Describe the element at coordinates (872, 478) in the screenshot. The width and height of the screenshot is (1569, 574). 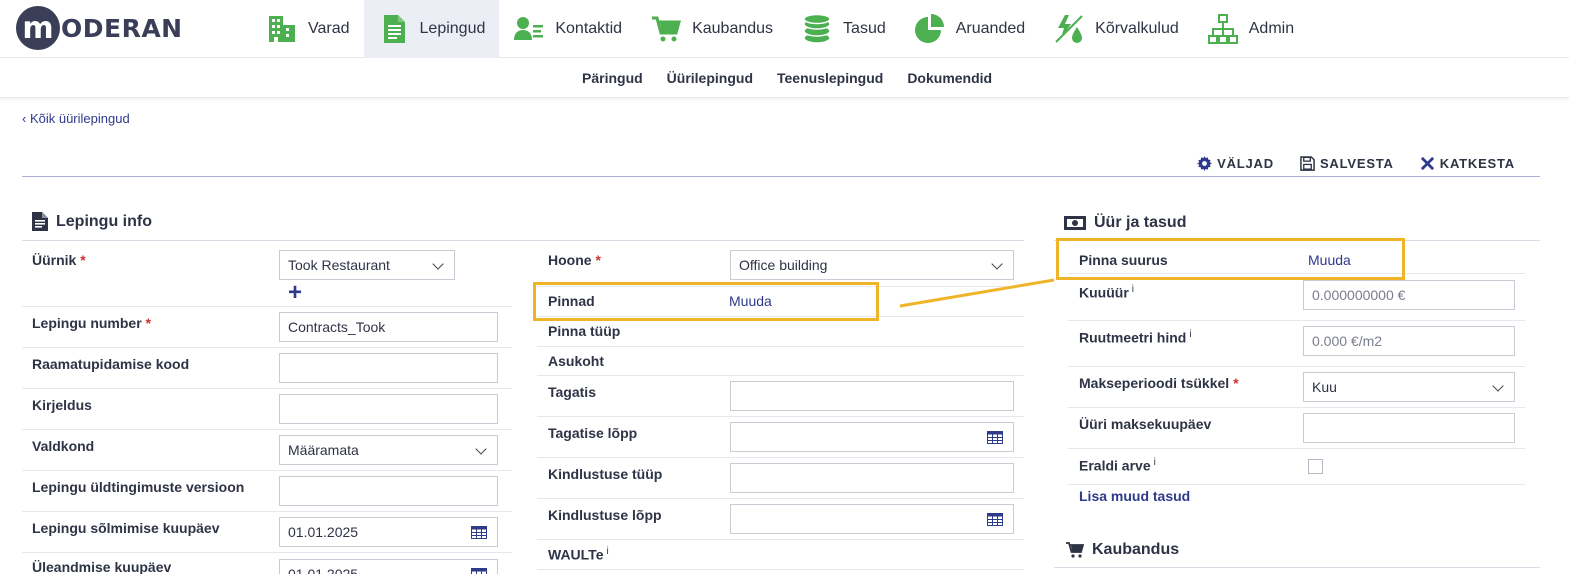
I see `insurance-type-input` at that location.